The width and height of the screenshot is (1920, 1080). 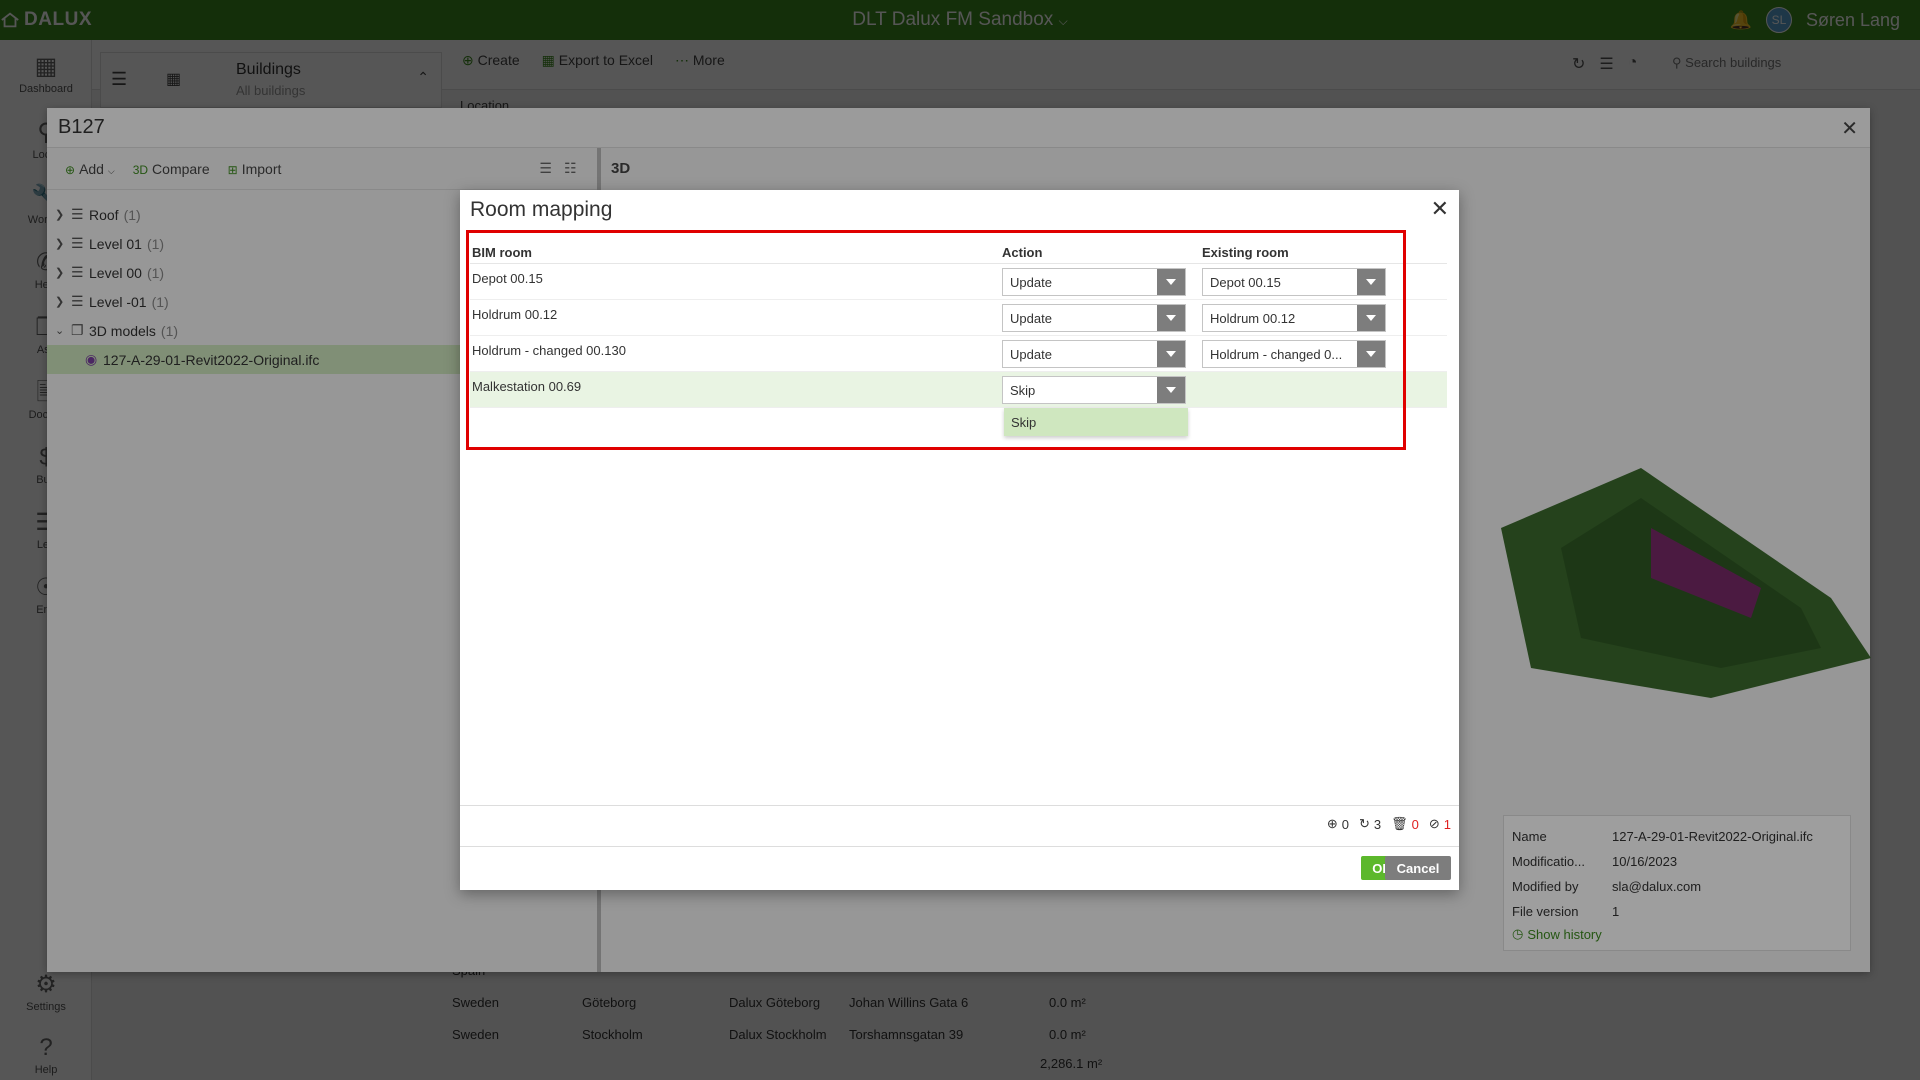 I want to click on header-action: Action, so click(x=1102, y=252).